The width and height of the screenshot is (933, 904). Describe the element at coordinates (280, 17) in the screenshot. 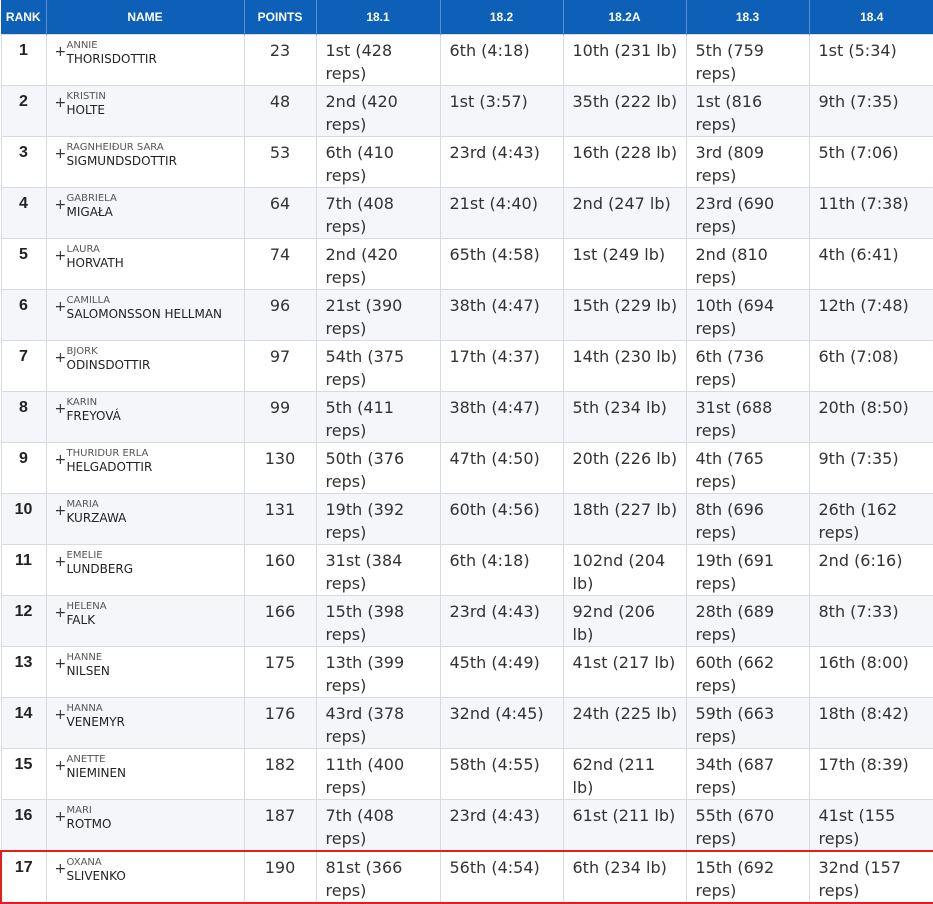

I see `header-points: POINTS` at that location.